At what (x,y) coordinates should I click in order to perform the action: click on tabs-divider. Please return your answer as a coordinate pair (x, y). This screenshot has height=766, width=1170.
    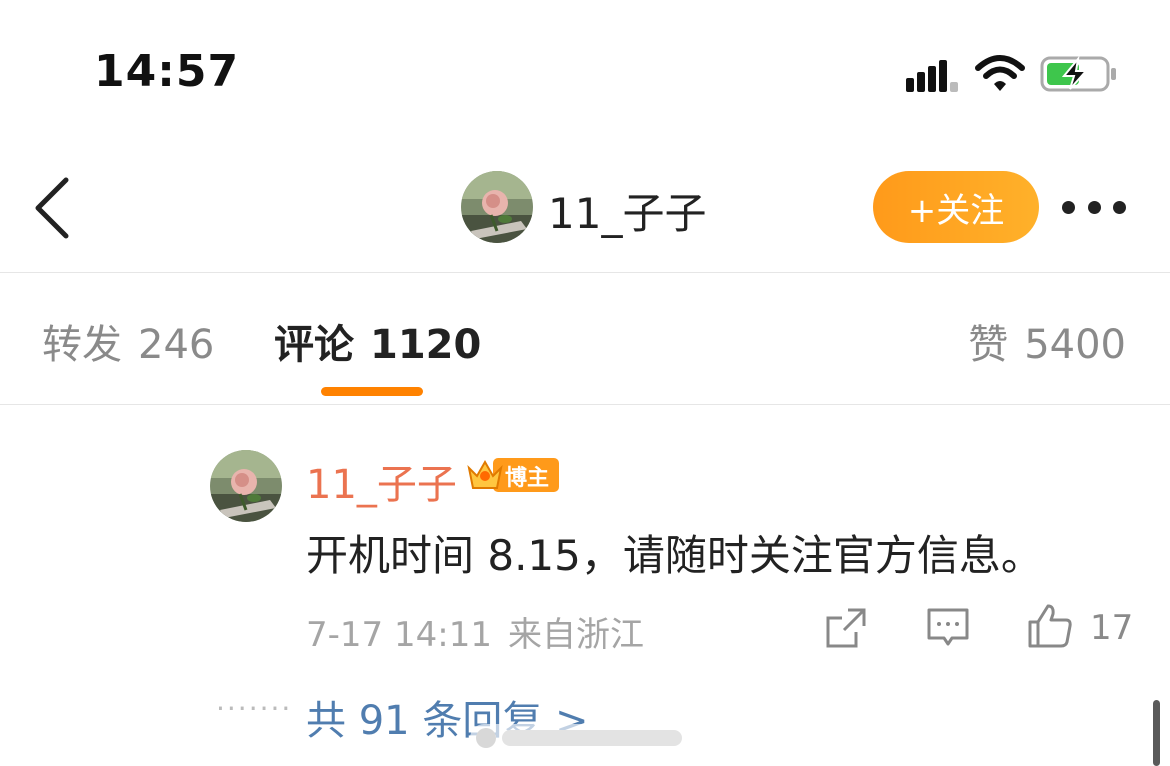
    Looking at the image, I should click on (585, 404).